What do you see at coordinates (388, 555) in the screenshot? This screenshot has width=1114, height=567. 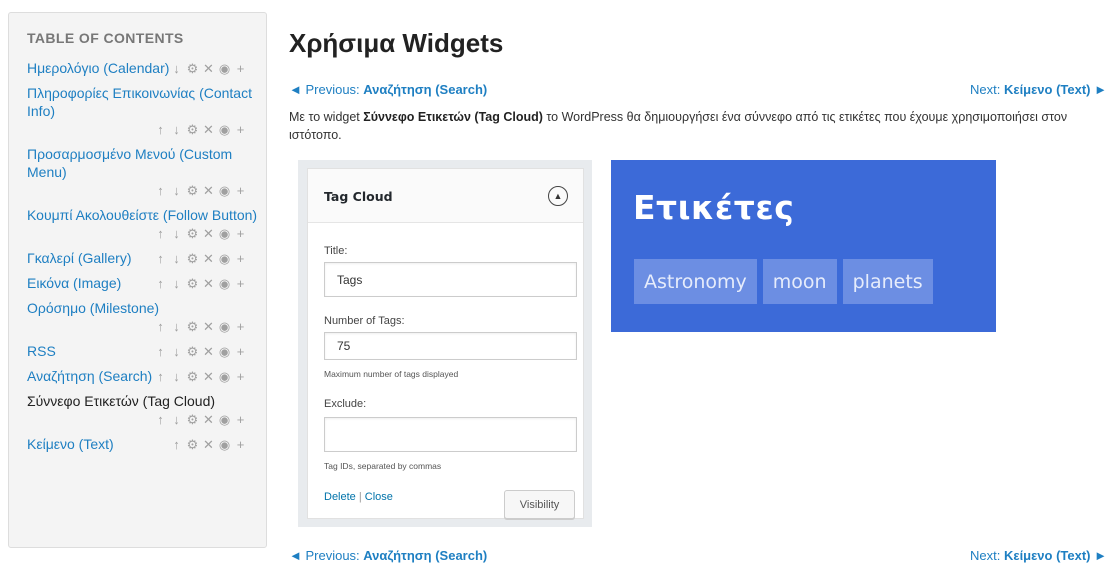 I see `previous-link-bottom: ◄ Previous: Αναζήτηση (Search)` at bounding box center [388, 555].